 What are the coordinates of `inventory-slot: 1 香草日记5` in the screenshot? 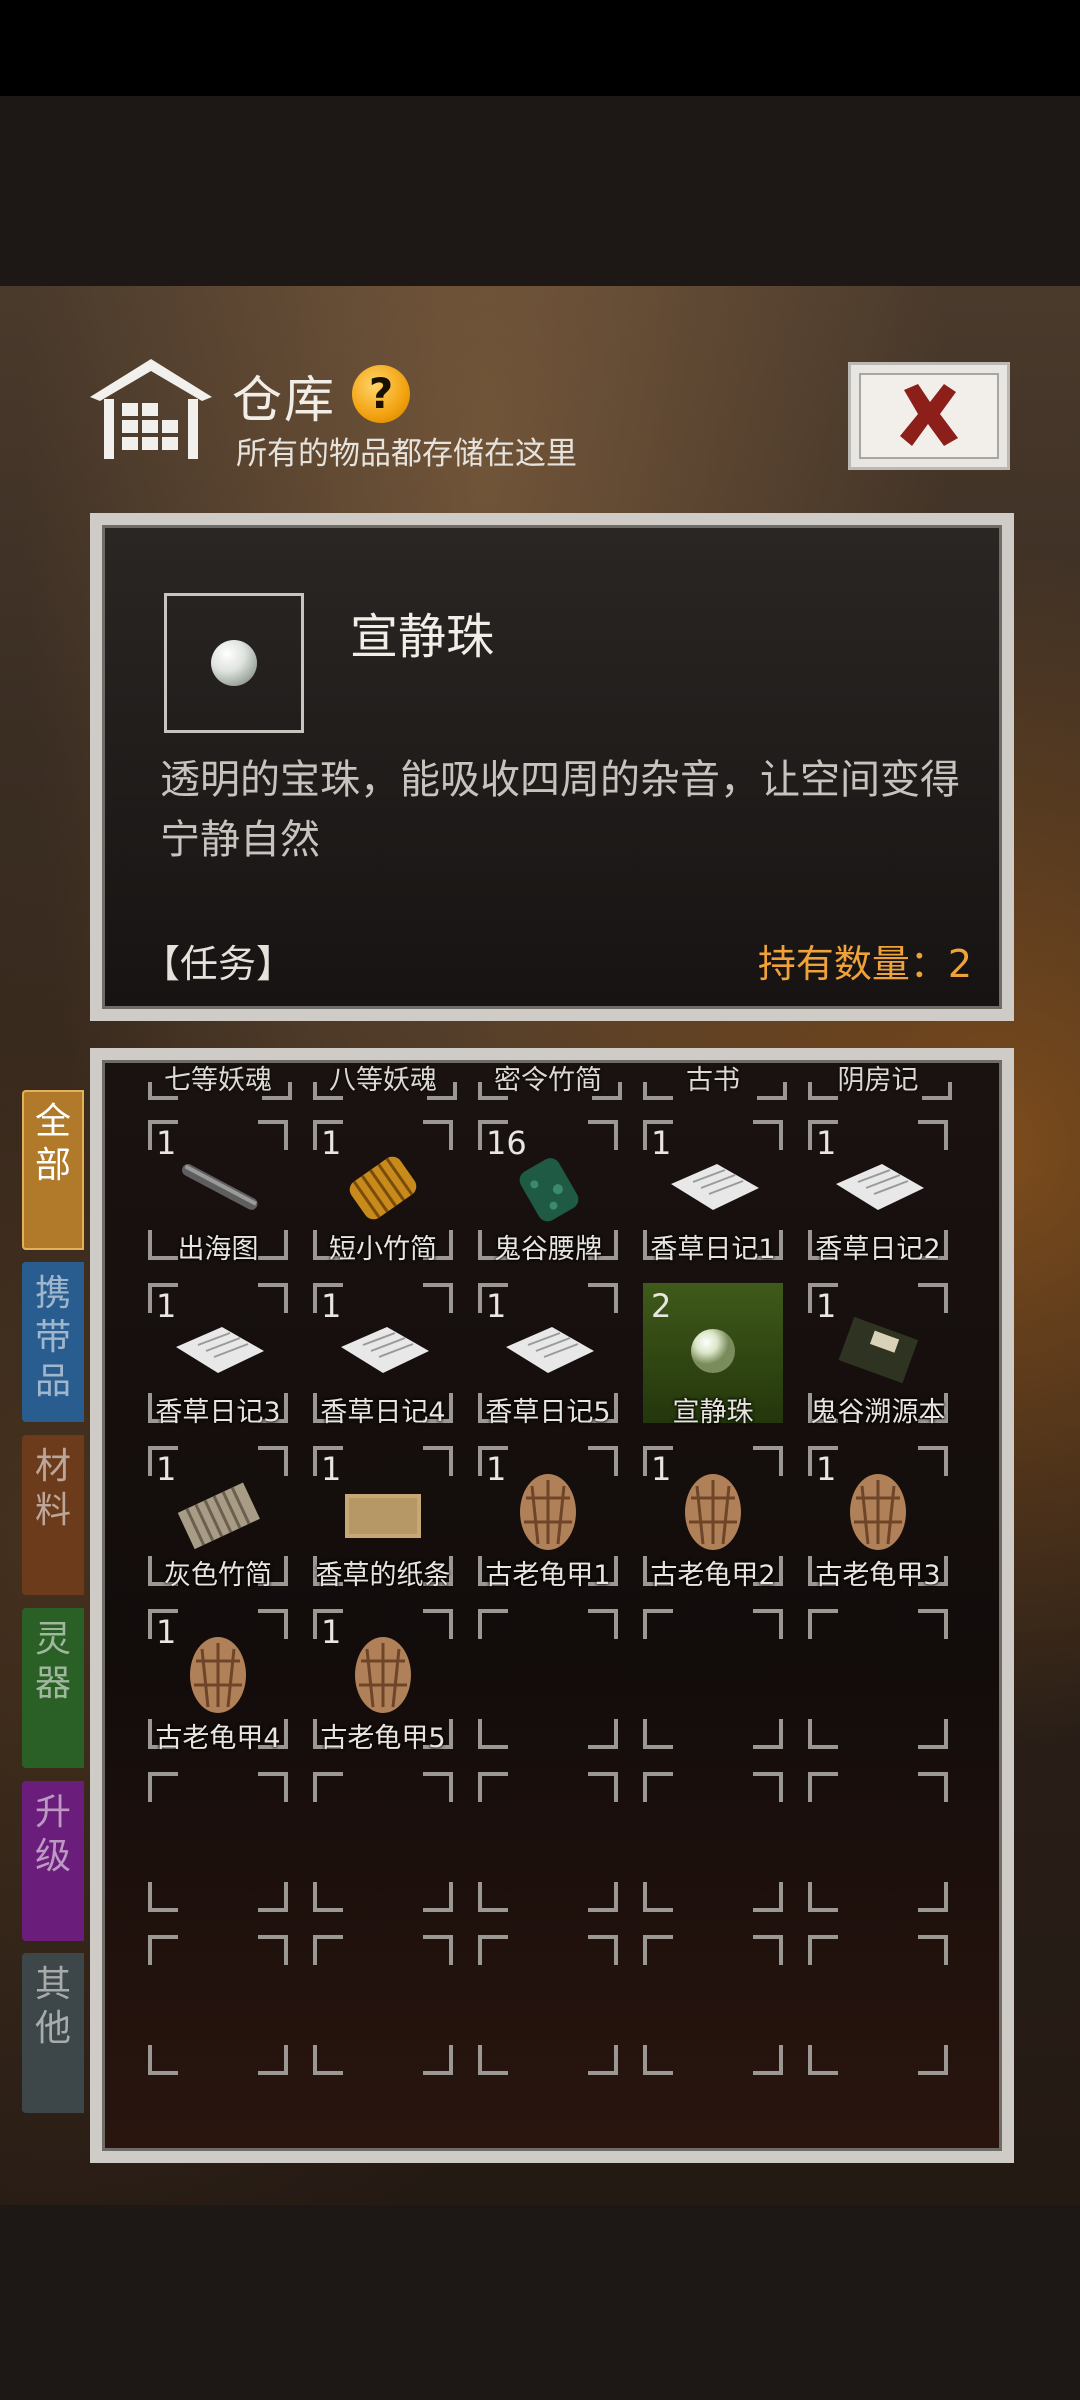 It's located at (548, 1355).